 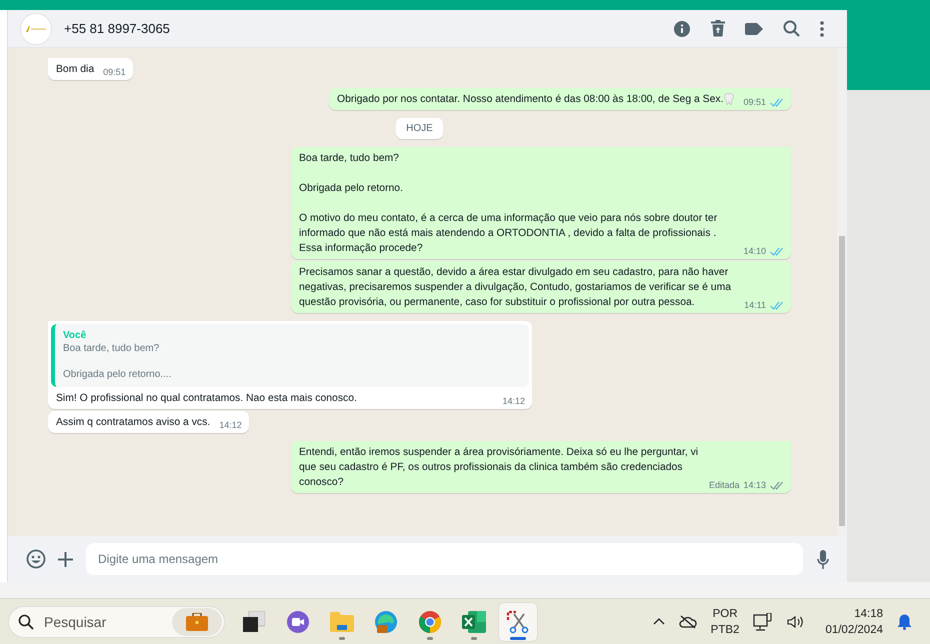 What do you see at coordinates (133, 423) in the screenshot?
I see `message-text: Assim q contratamos aviso a vcs.` at bounding box center [133, 423].